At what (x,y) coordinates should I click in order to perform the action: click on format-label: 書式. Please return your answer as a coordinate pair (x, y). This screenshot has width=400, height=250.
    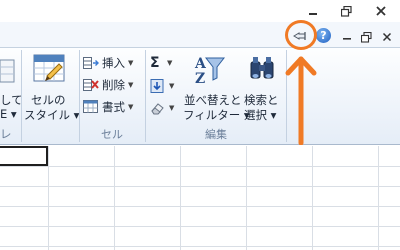
    Looking at the image, I should click on (113, 107).